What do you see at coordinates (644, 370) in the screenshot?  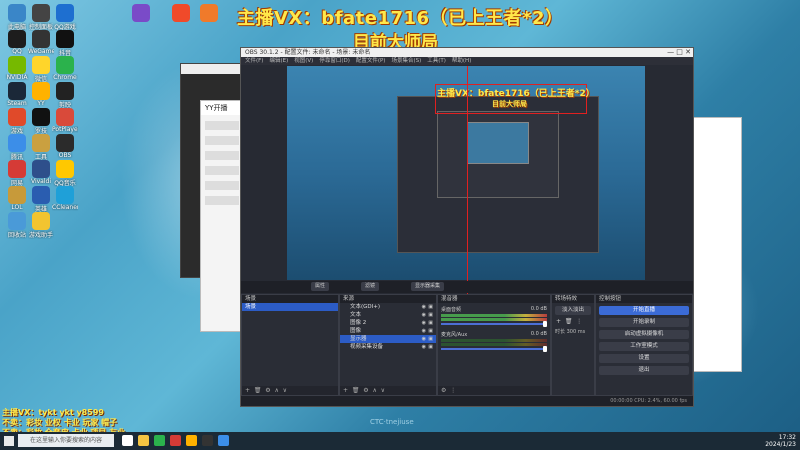 I see `exit-button: 退出` at bounding box center [644, 370].